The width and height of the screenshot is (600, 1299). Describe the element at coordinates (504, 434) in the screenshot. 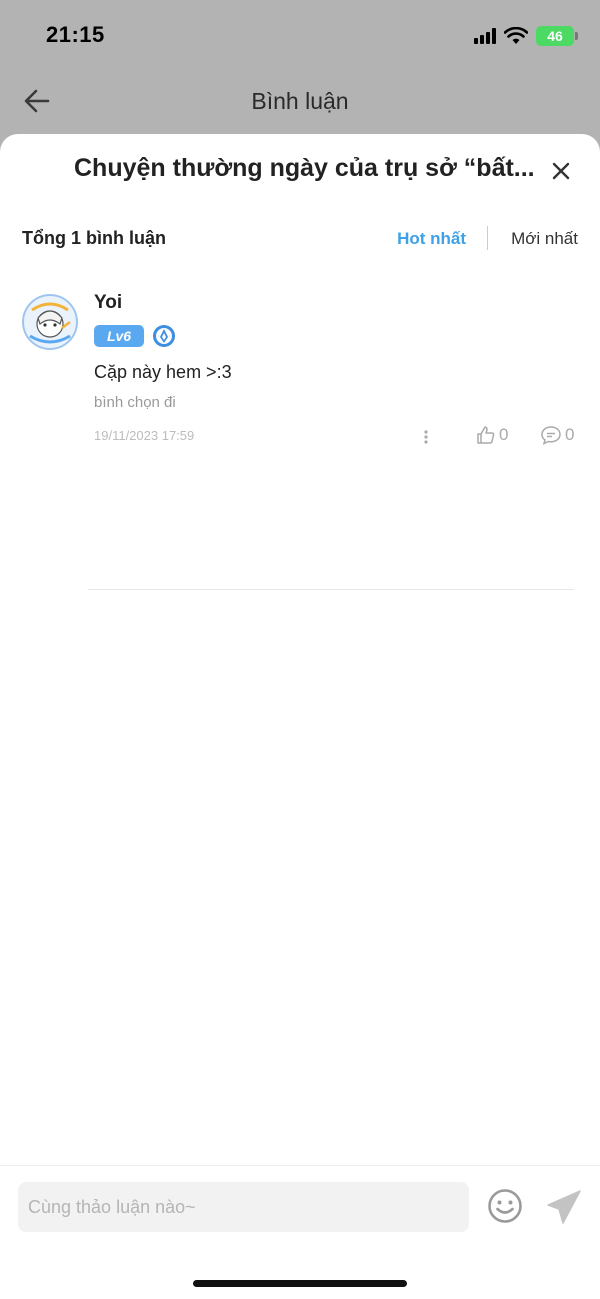

I see `like-count: 0` at that location.